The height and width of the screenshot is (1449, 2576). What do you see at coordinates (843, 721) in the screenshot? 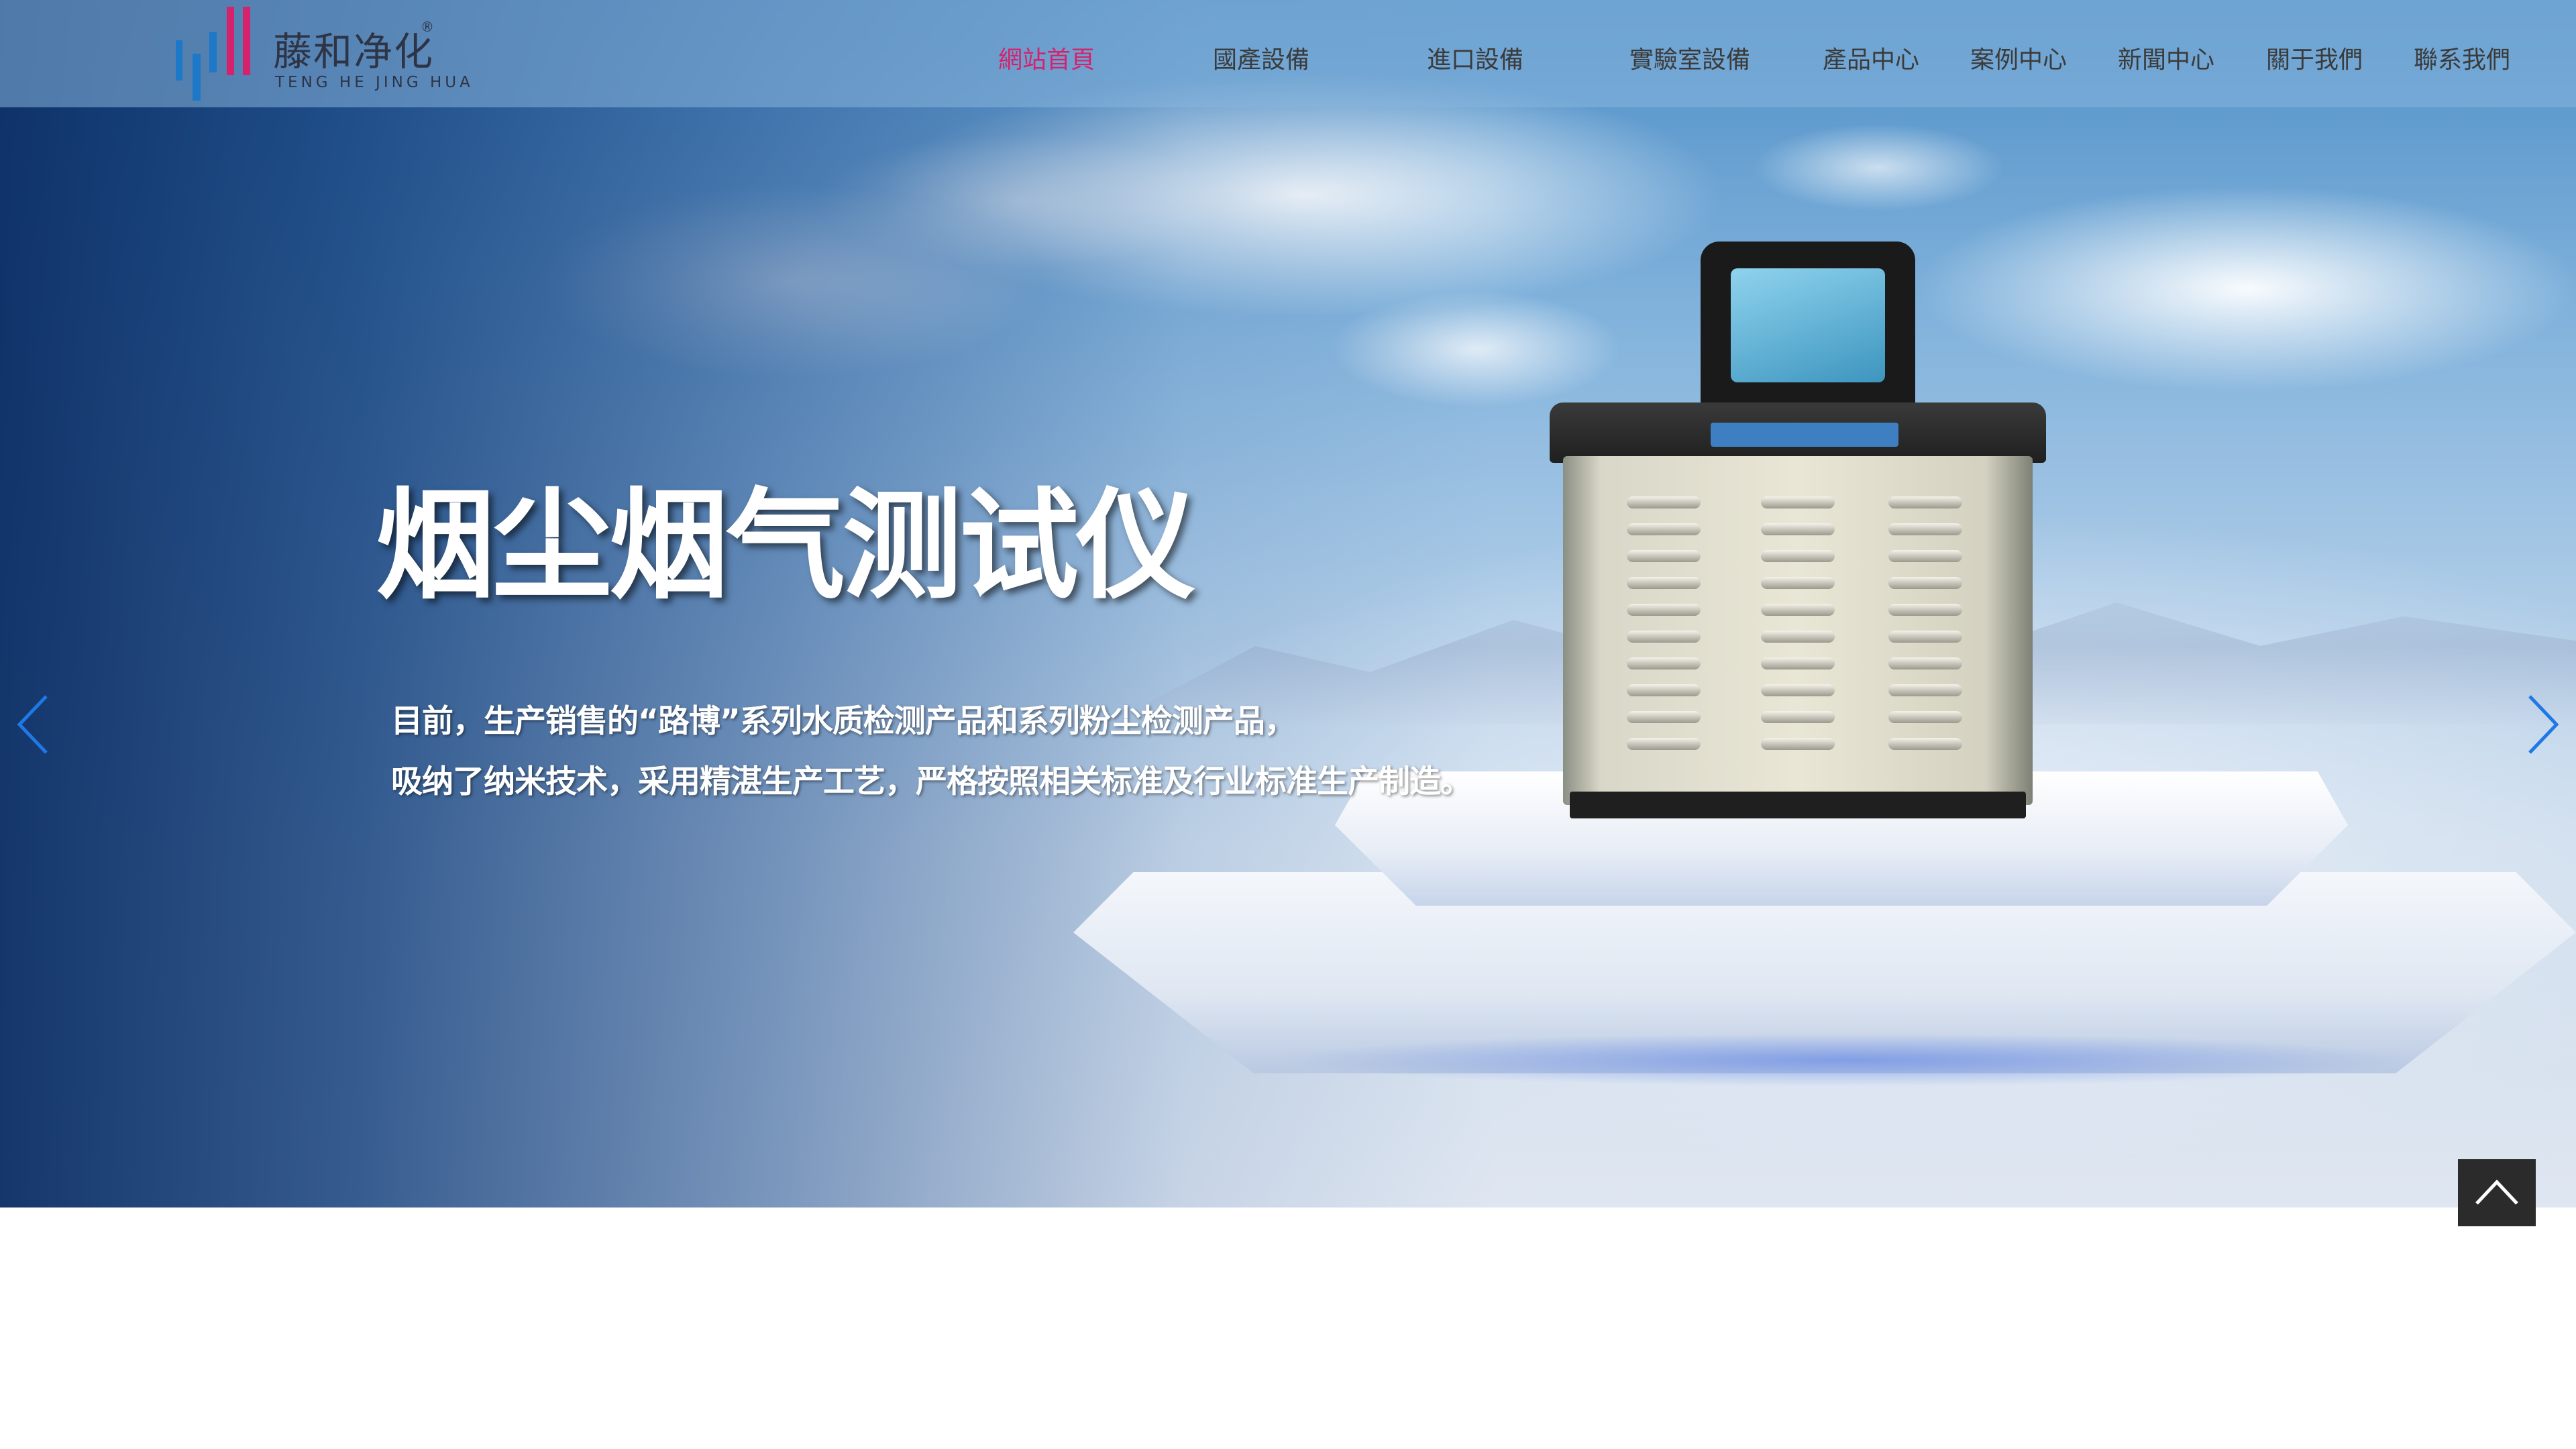
I see `banner-subtitle-line1: 目前，生产销售的“路博”系列水质检测产品和系列粉尘检测产品，` at bounding box center [843, 721].